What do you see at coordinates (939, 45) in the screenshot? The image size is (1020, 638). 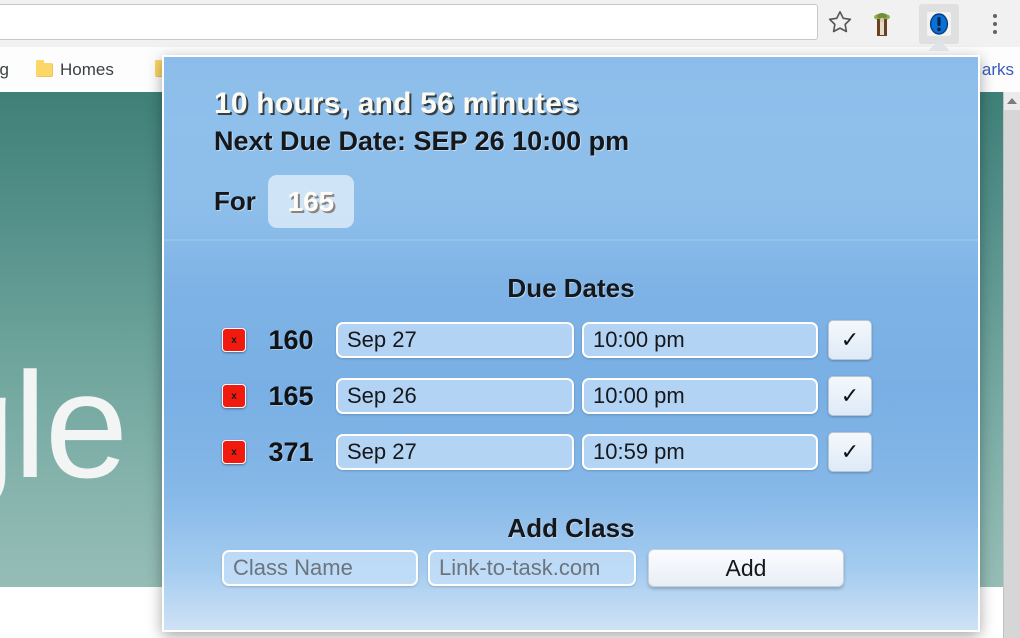 I see `popup-pointer-arrow` at bounding box center [939, 45].